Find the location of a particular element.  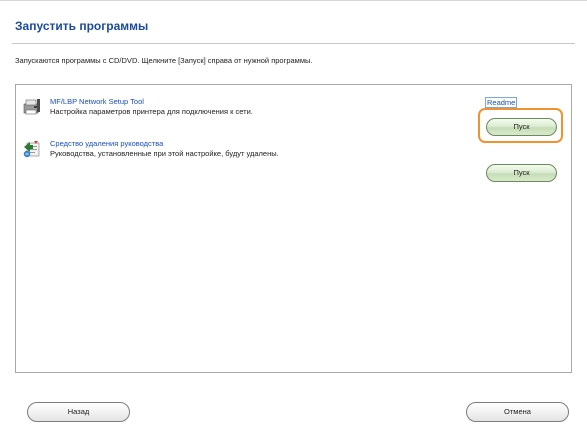

program-name: MF/LBP Network Setup Tool is located at coordinates (97, 101).